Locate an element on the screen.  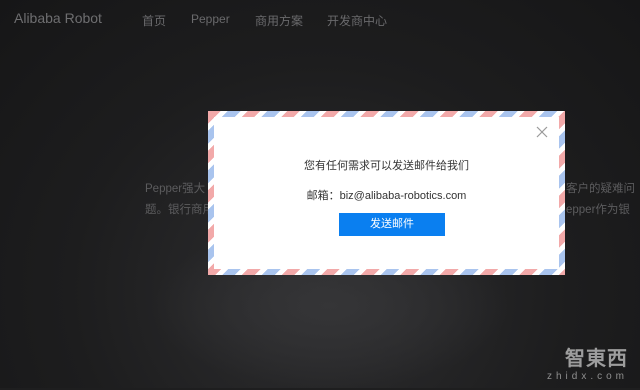
nav-developer-center: 开发商中心 is located at coordinates (357, 20).